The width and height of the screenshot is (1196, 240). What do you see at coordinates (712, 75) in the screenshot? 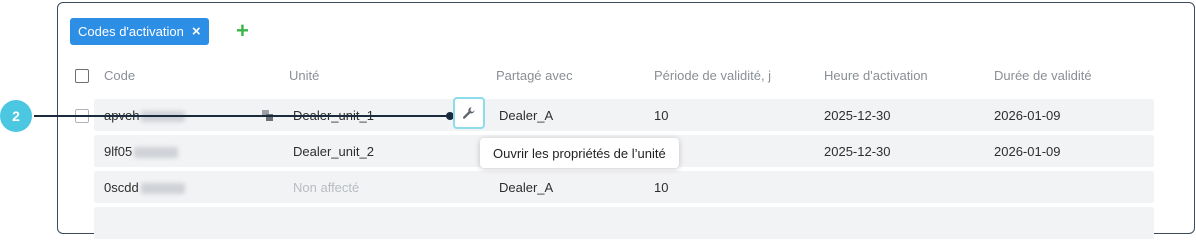
I see `column-header-period: Période de validité, j` at bounding box center [712, 75].